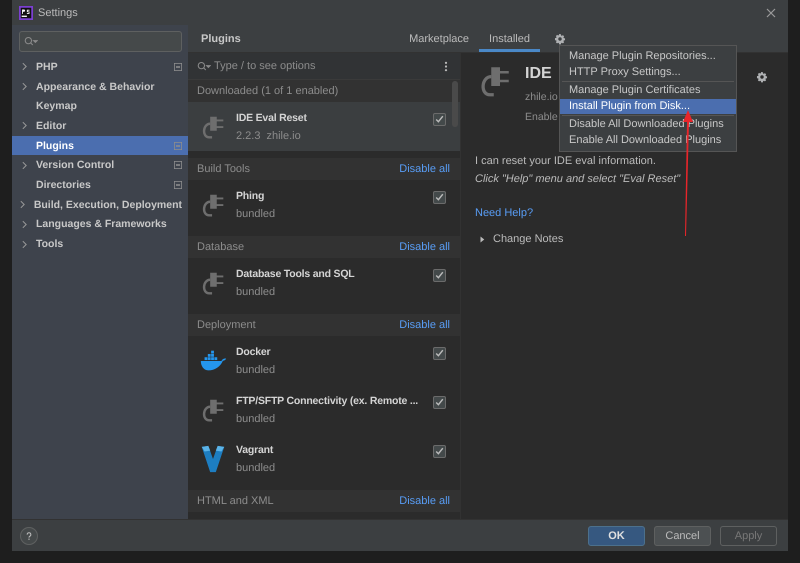  I want to click on help-link: Need Help?, so click(504, 213).